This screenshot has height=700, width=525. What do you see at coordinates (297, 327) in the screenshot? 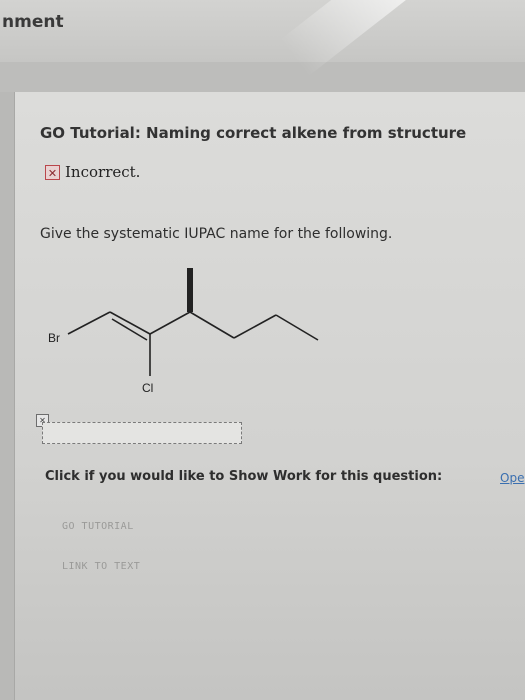
I see `bond-c5-c6` at bounding box center [297, 327].